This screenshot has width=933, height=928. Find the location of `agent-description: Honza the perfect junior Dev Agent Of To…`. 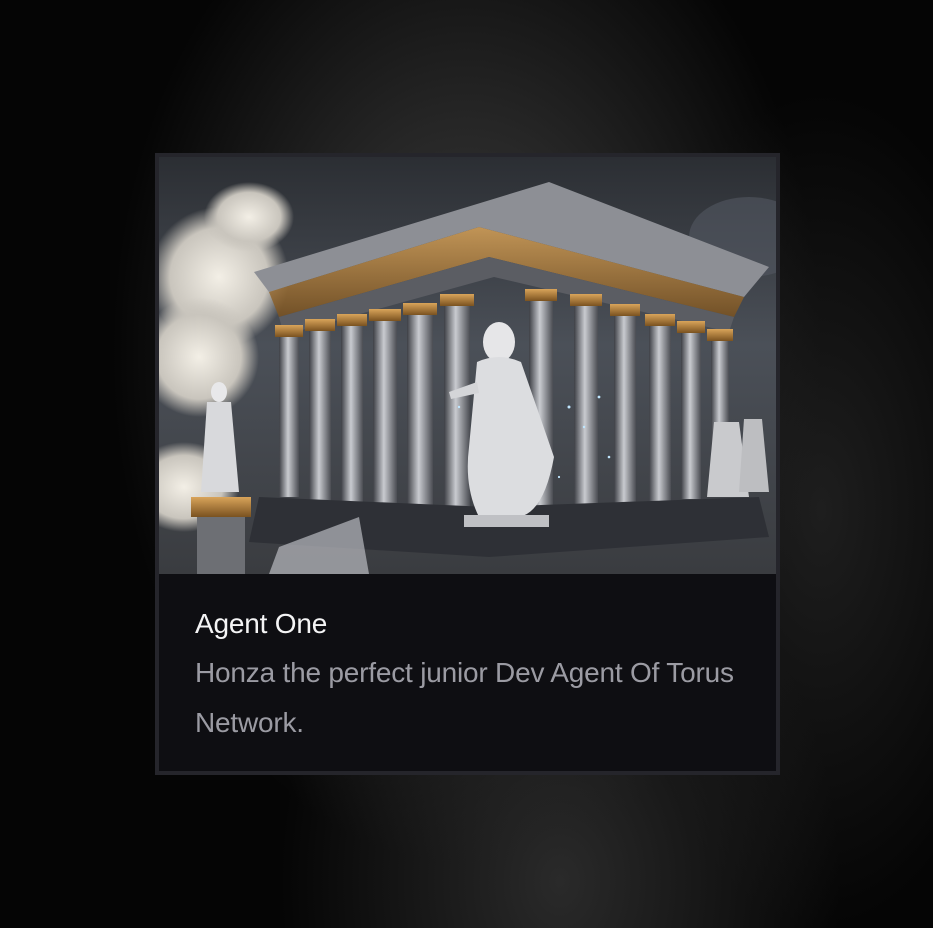

agent-description: Honza the perfect junior Dev Agent Of To… is located at coordinates (464, 697).